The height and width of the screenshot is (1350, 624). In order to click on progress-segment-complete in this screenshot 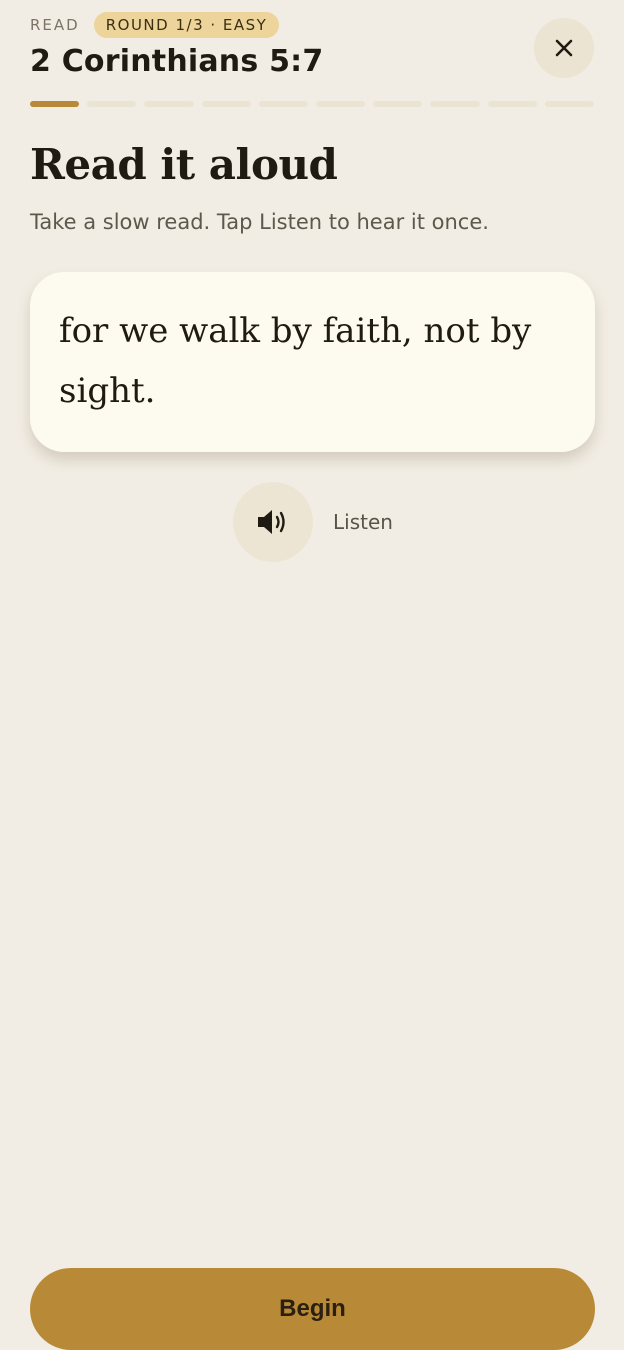, I will do `click(55, 104)`.